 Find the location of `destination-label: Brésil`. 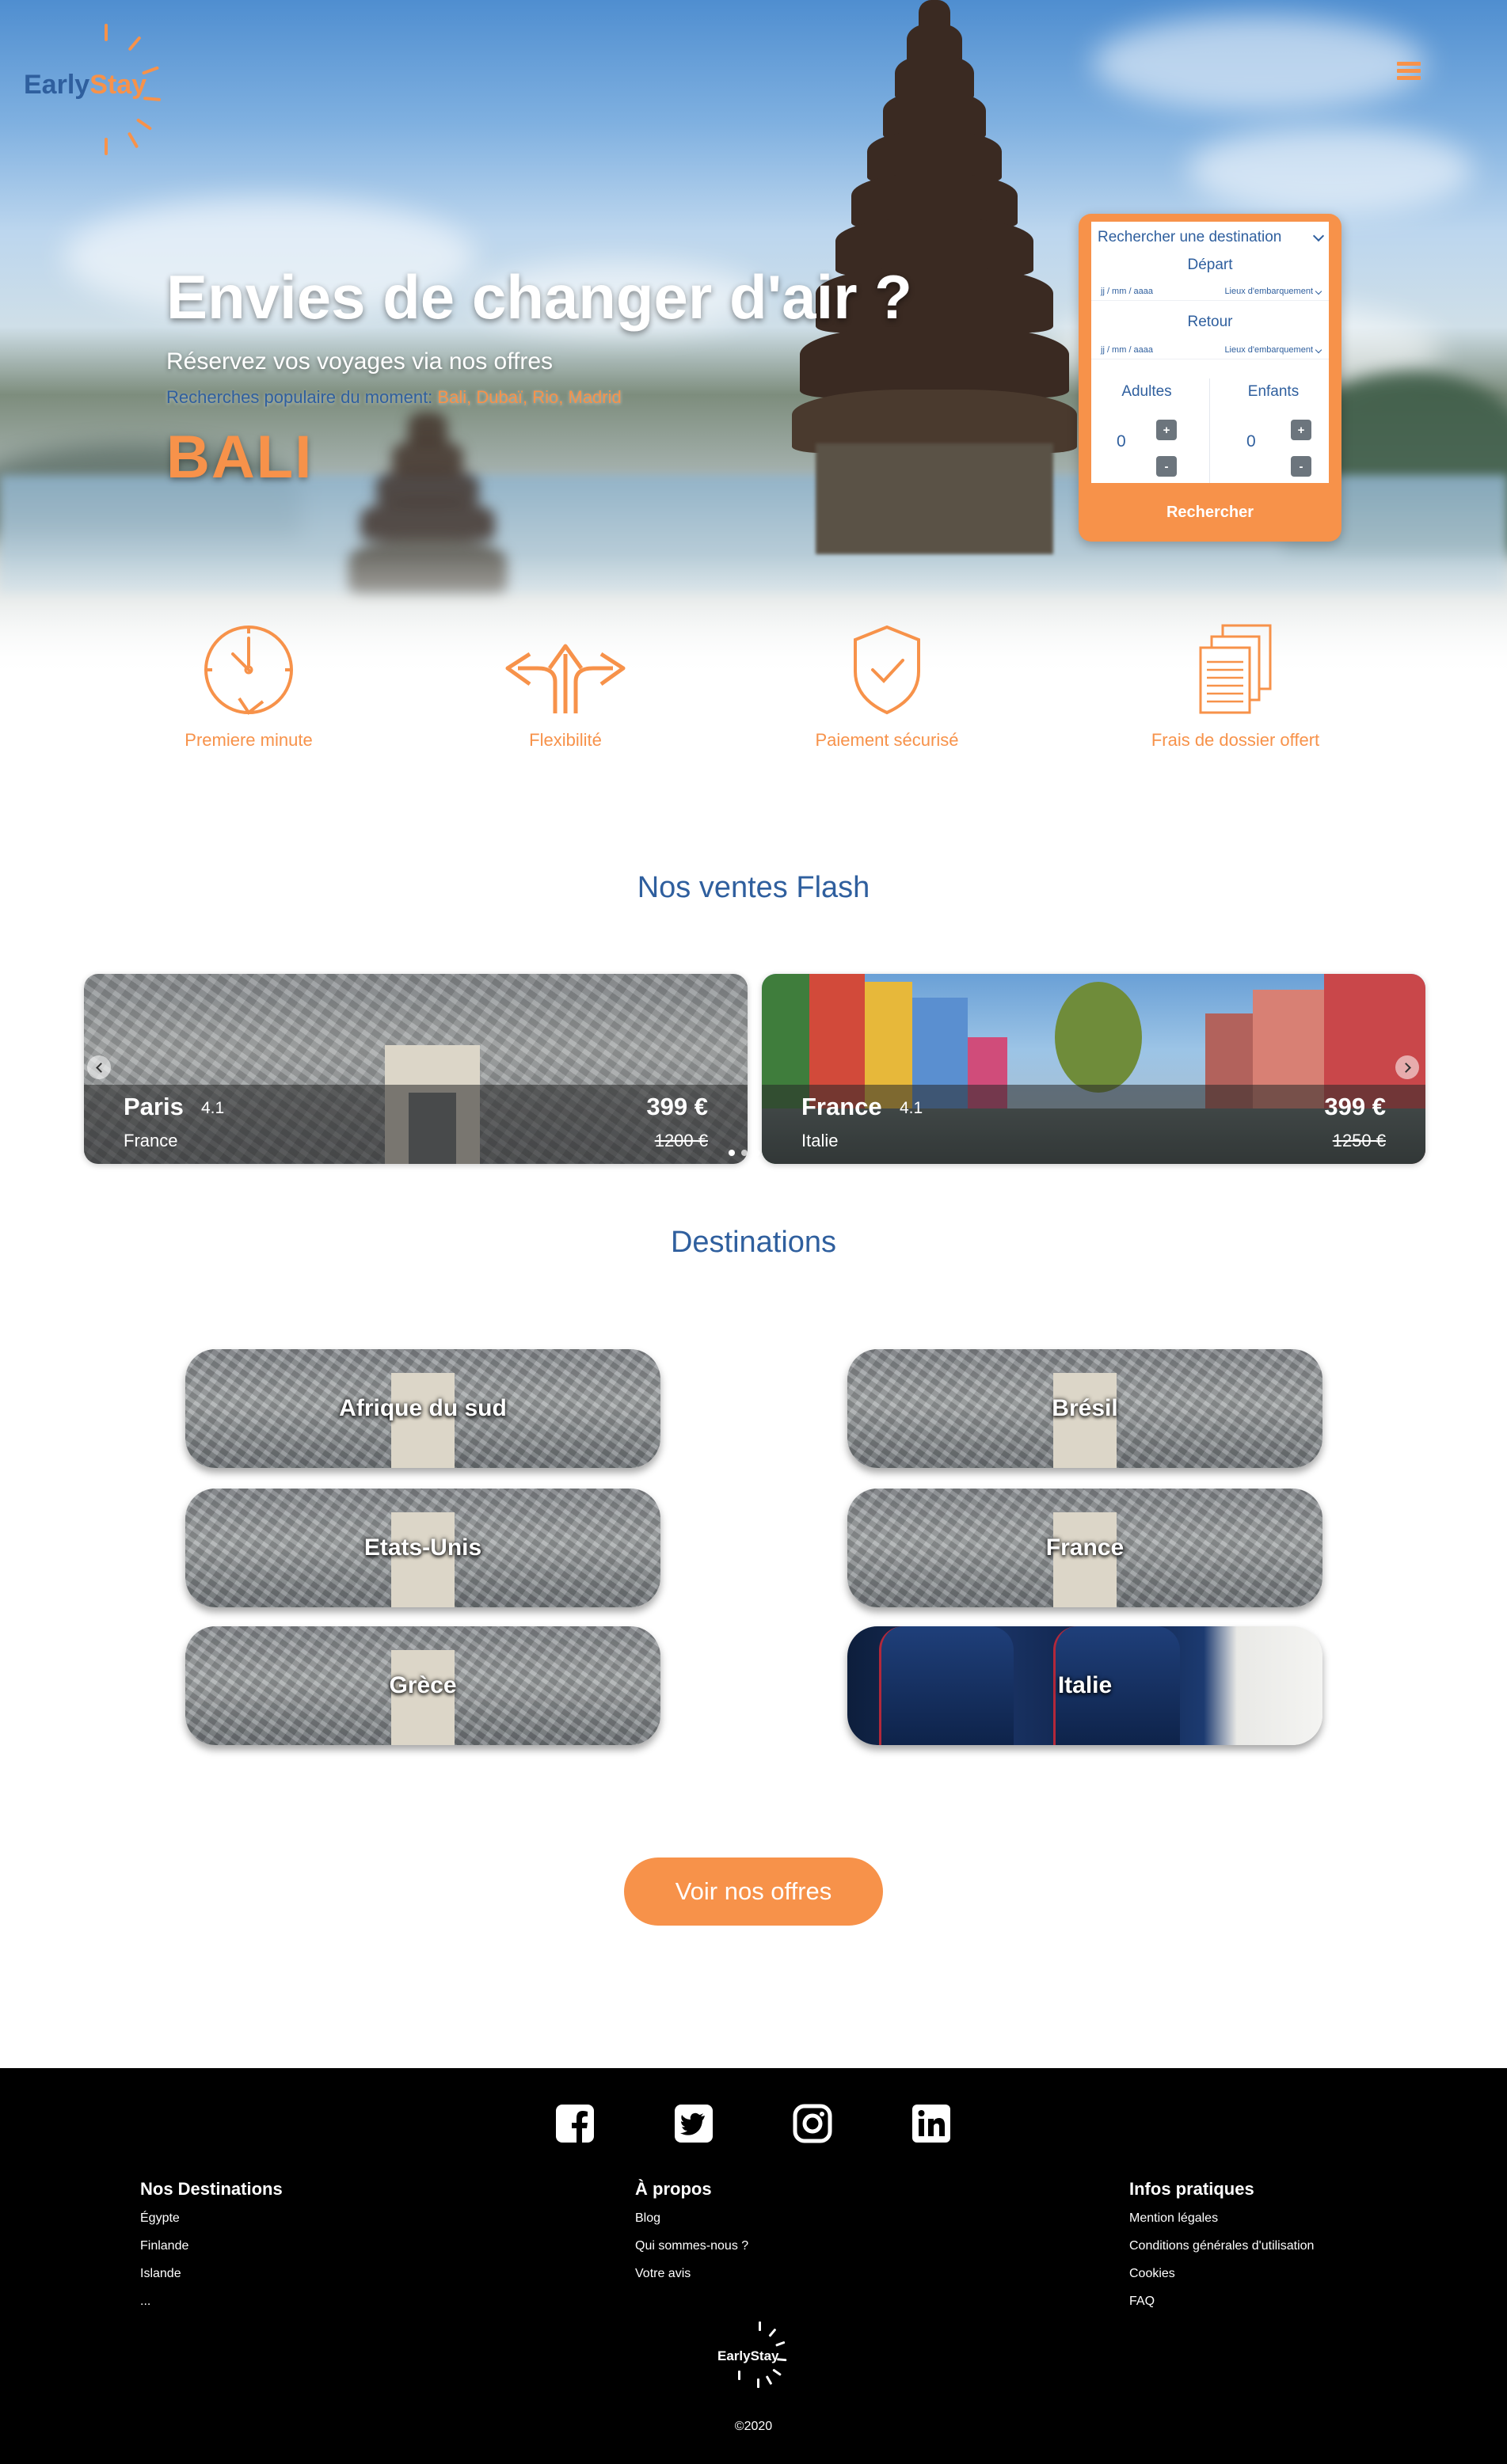

destination-label: Brésil is located at coordinates (1085, 1408).